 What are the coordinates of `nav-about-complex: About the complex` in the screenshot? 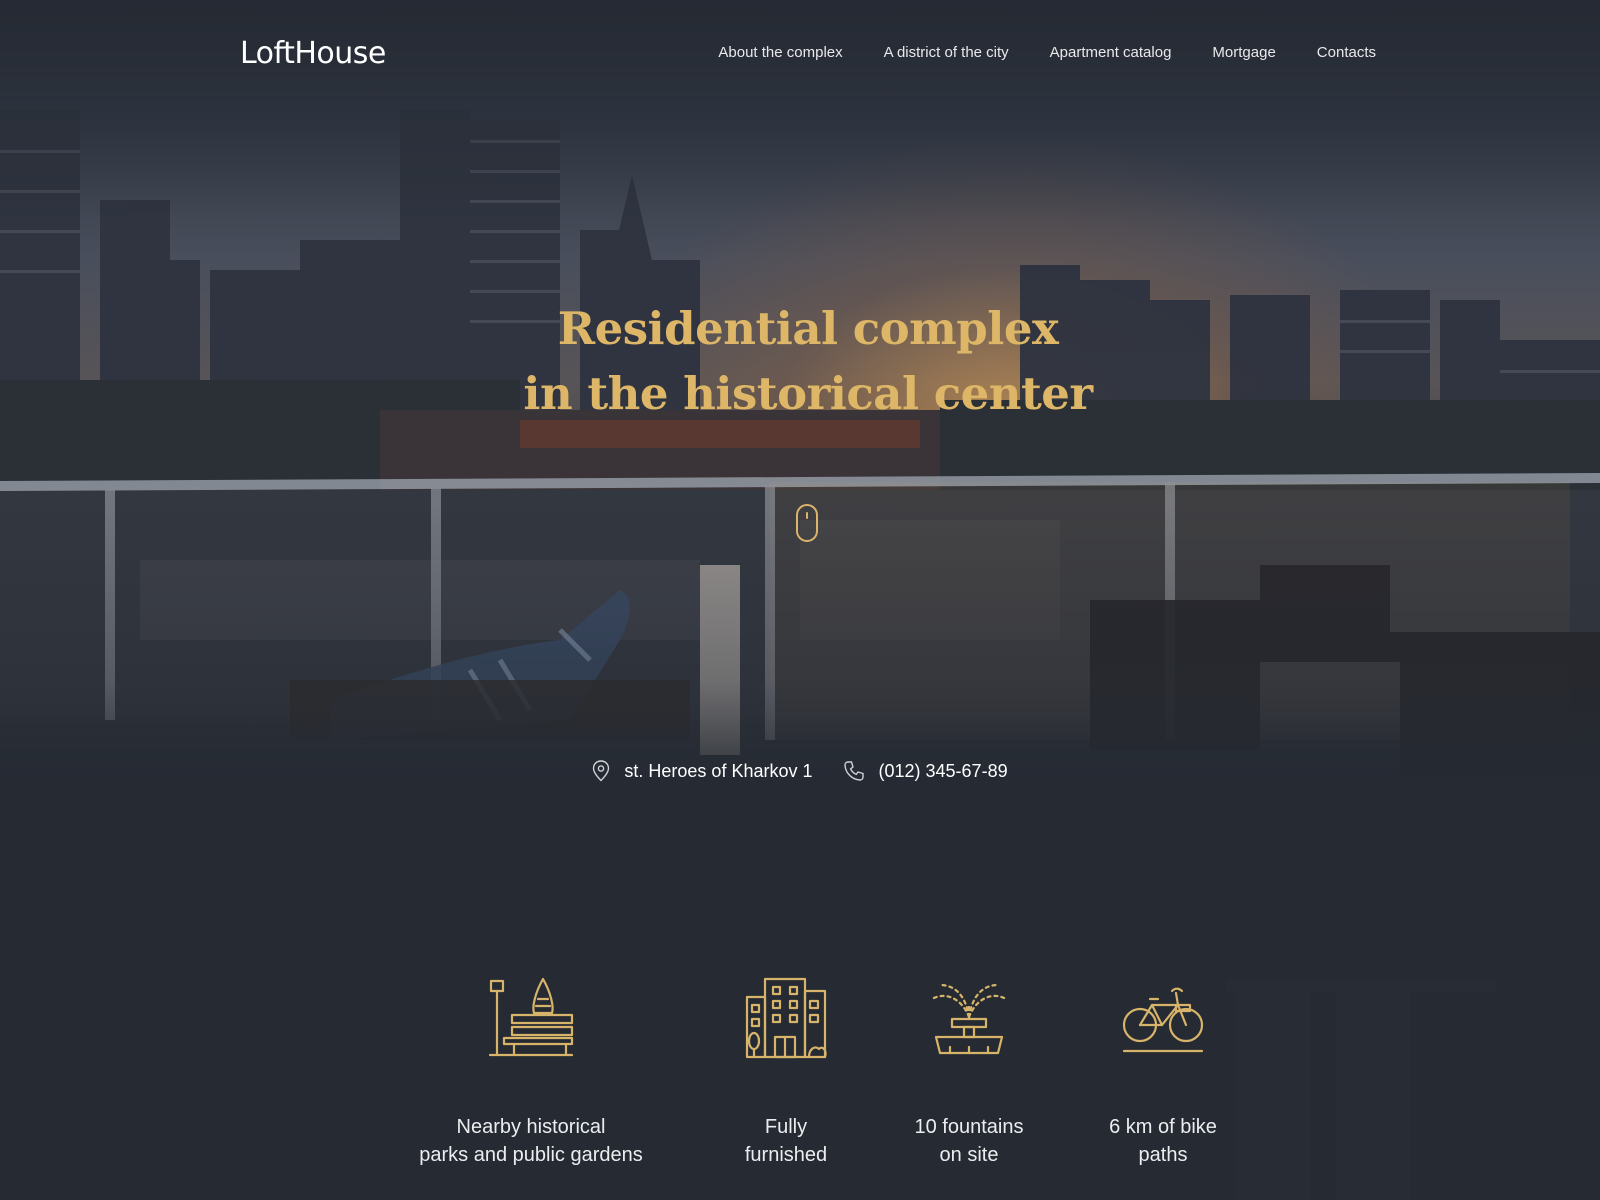 It's located at (780, 52).